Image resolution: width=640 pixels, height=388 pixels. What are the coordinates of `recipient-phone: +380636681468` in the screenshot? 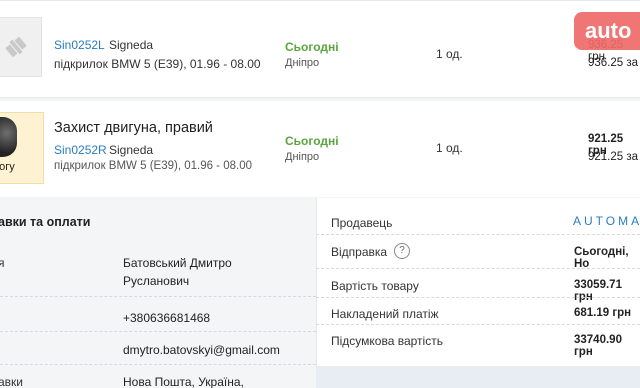 It's located at (167, 318).